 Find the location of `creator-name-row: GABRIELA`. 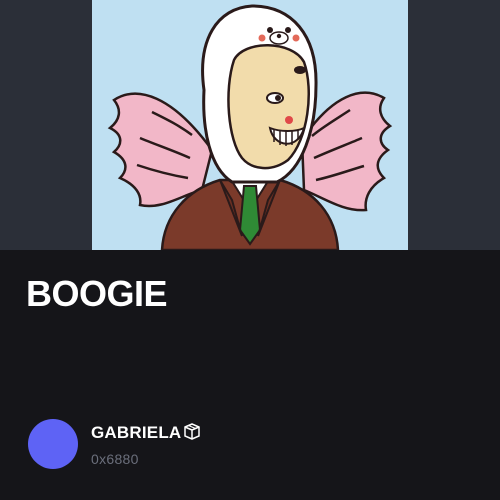

creator-name-row: GABRIELA is located at coordinates (146, 433).